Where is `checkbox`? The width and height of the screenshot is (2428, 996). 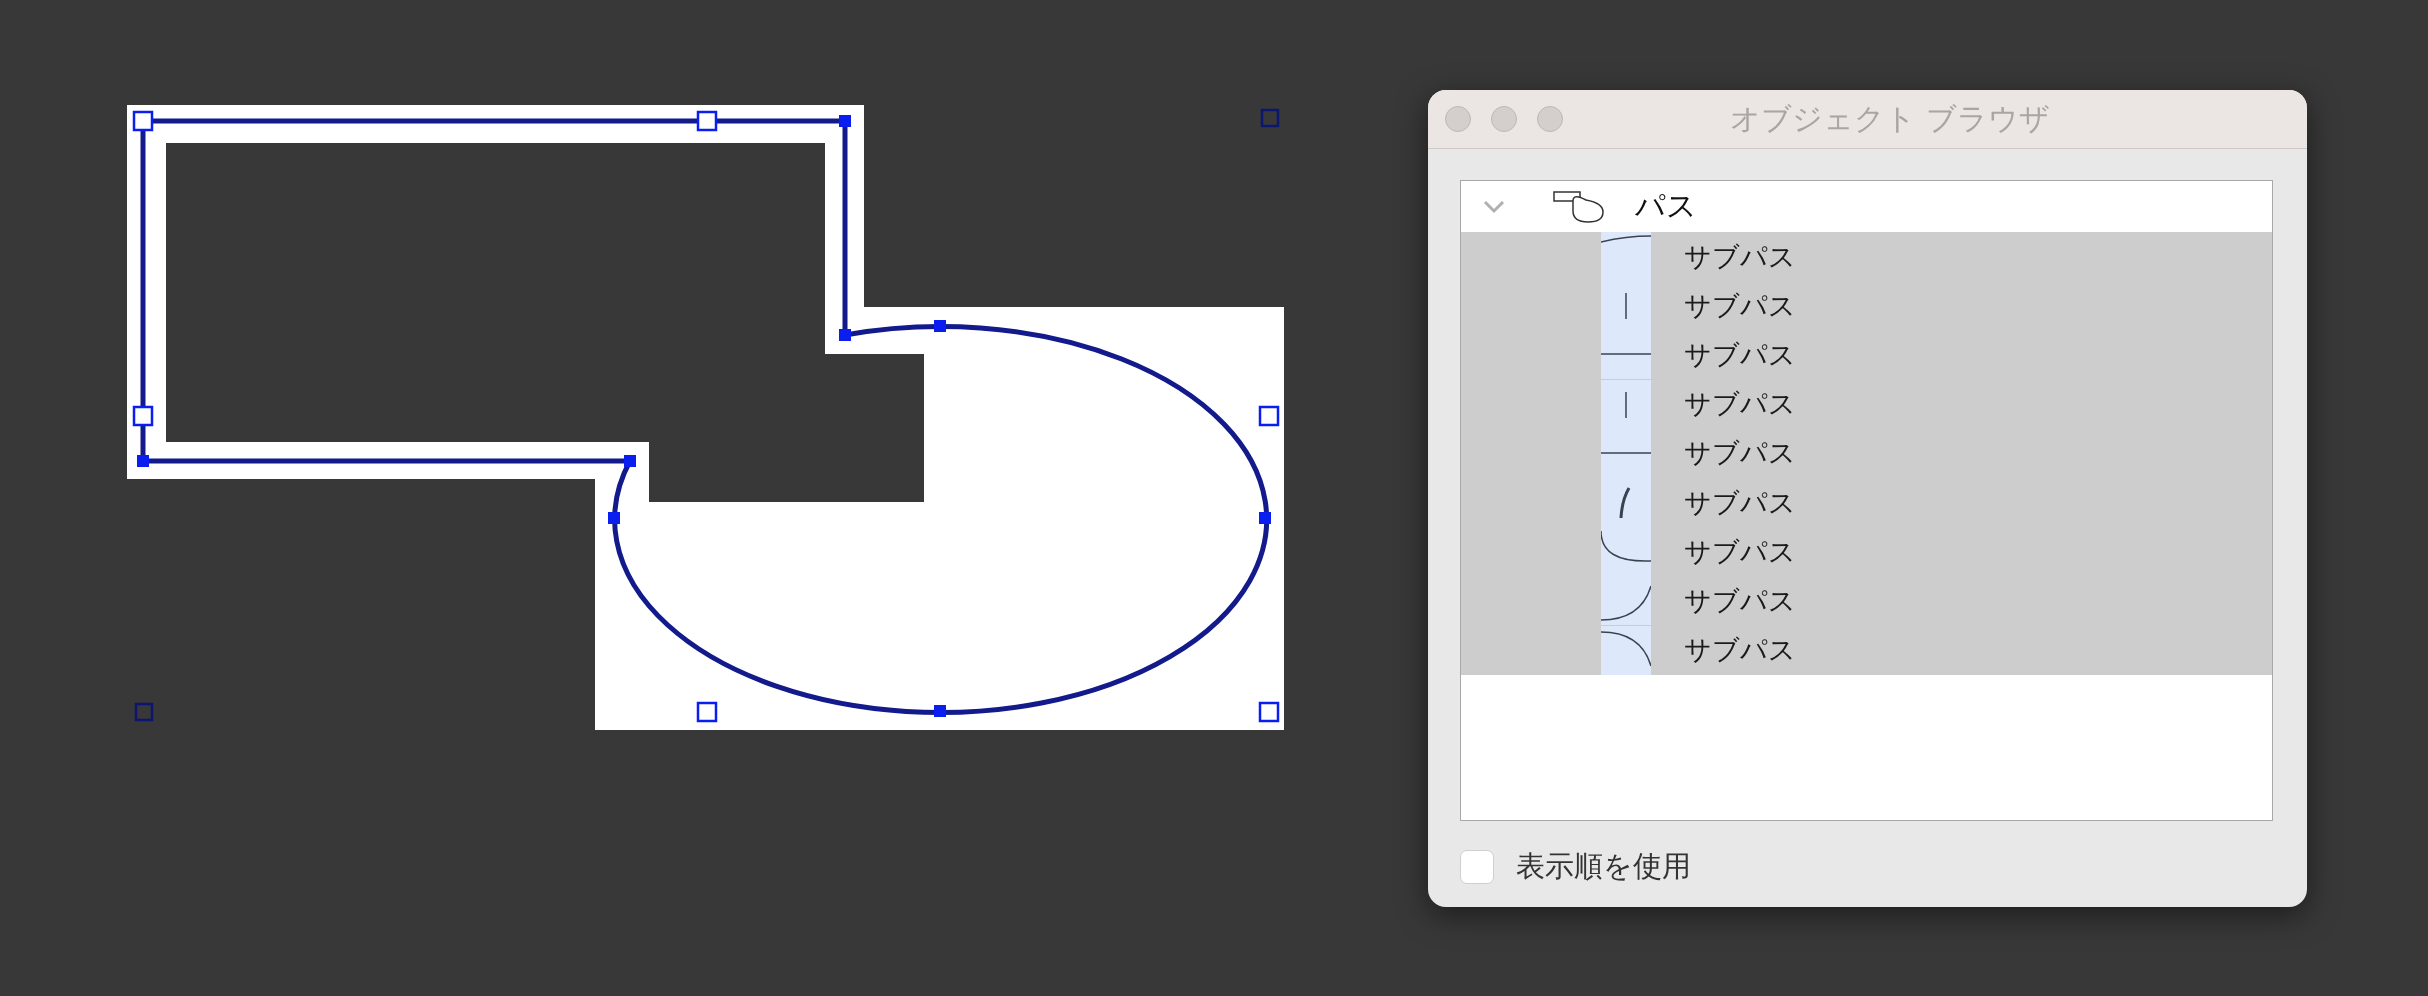
checkbox is located at coordinates (1477, 867).